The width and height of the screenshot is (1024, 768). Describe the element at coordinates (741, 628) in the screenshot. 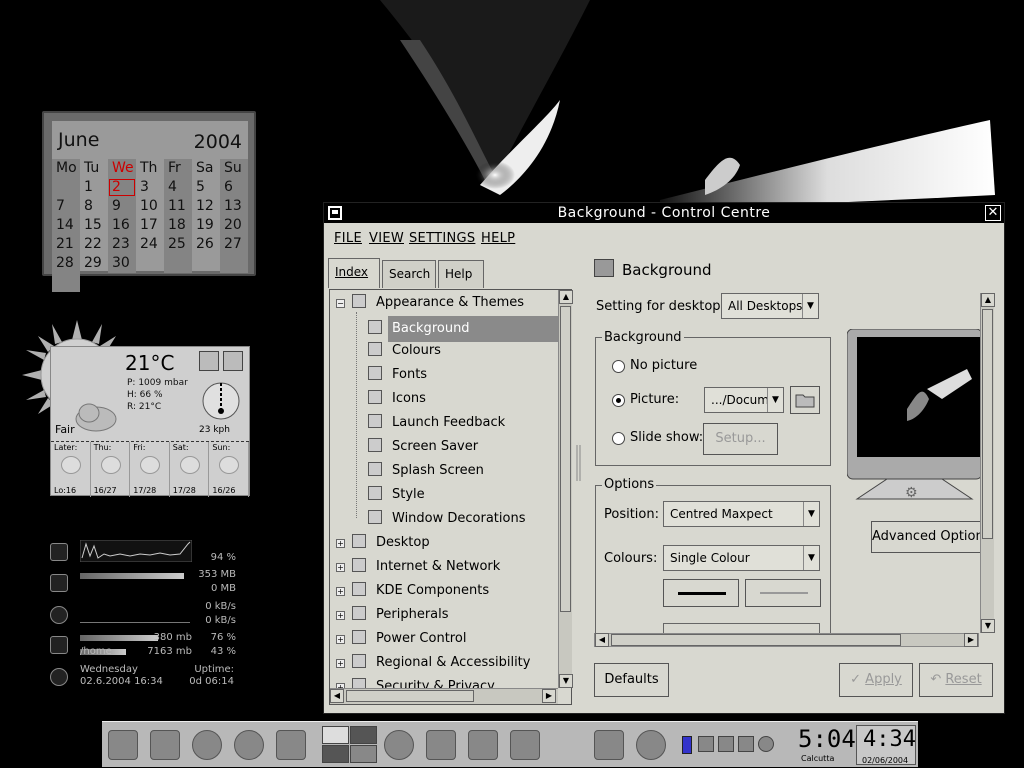

I see `partial-row-control` at that location.